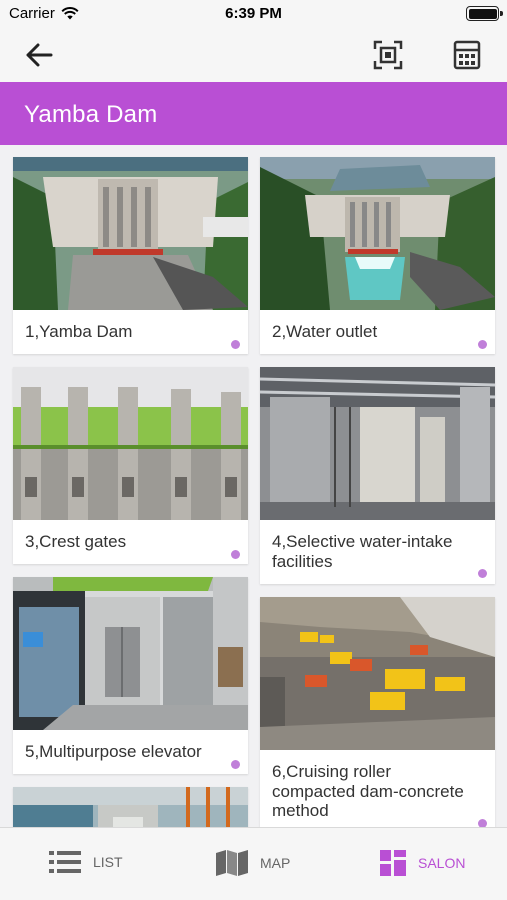  Describe the element at coordinates (325, 331) in the screenshot. I see `spot-card-label: 2,Water outlet` at that location.